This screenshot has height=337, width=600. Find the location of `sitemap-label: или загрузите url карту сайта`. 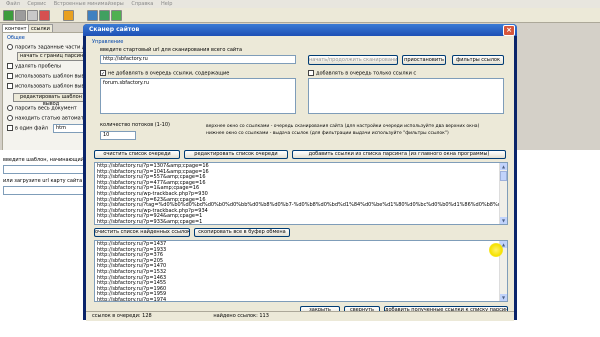

sitemap-label: или загрузите url карту сайта is located at coordinates (43, 181).